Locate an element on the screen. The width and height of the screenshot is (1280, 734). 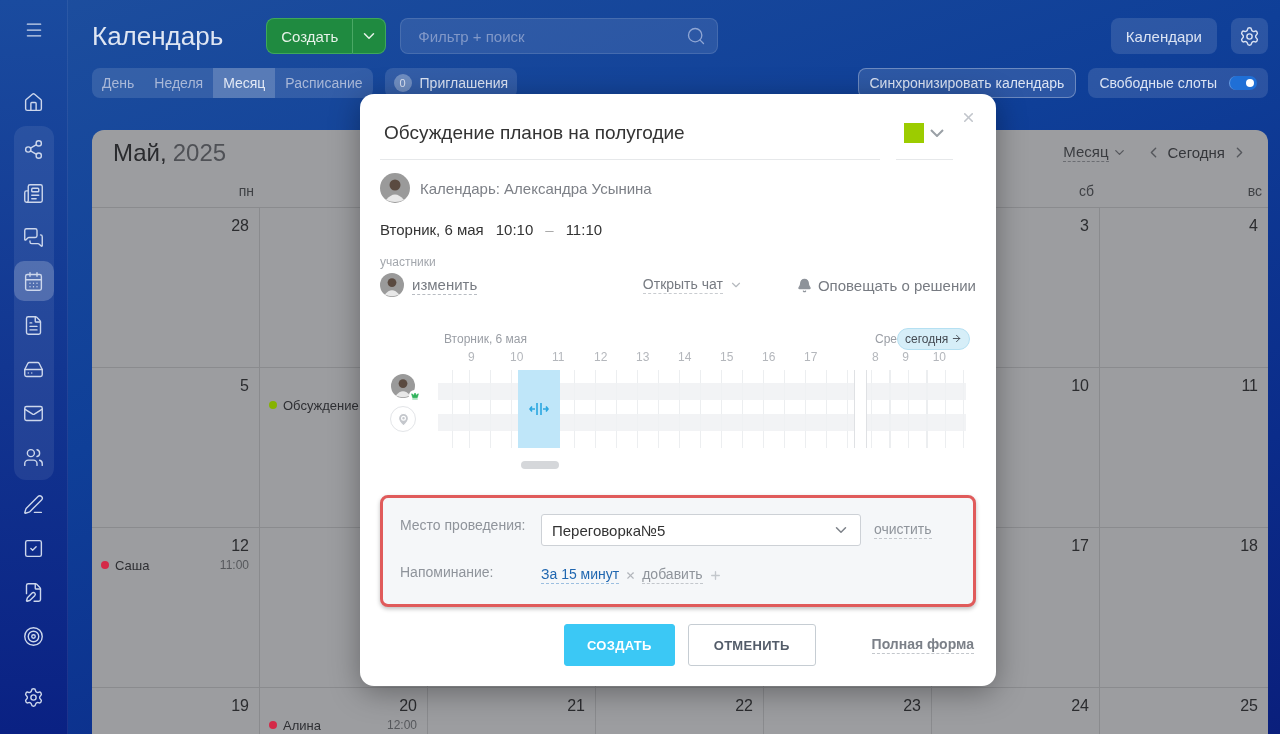
day-cell: 25 is located at coordinates (1184, 711).